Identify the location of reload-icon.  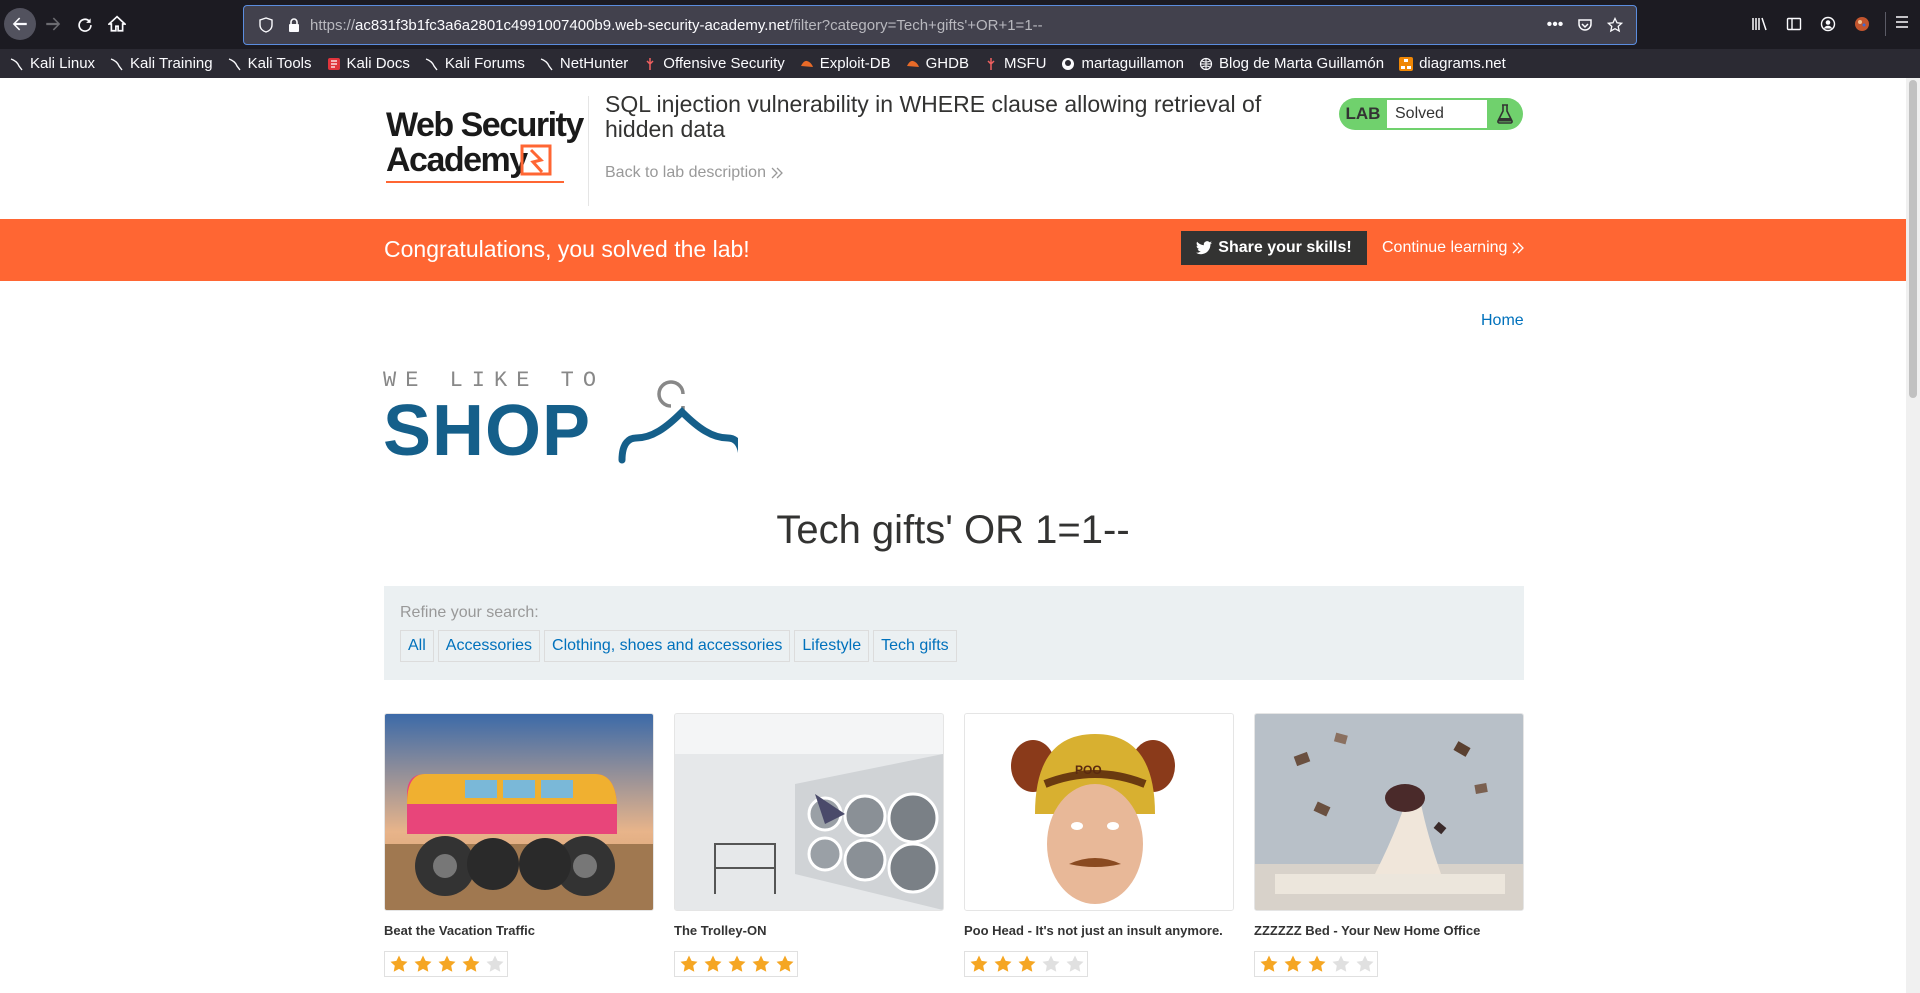
(85, 25).